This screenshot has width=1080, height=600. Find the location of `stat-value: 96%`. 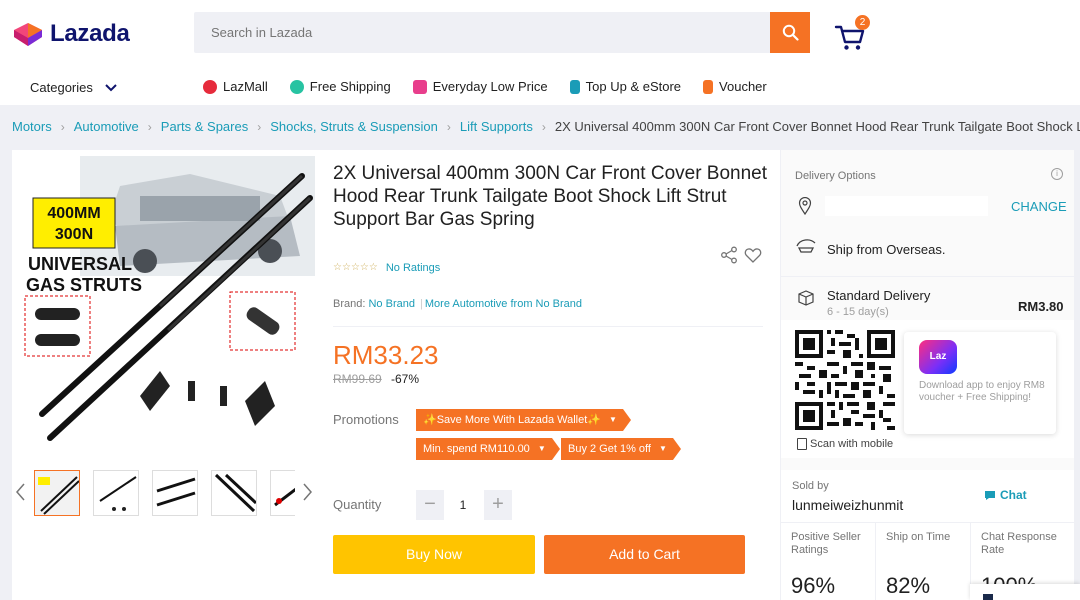

stat-value: 96% is located at coordinates (813, 585).